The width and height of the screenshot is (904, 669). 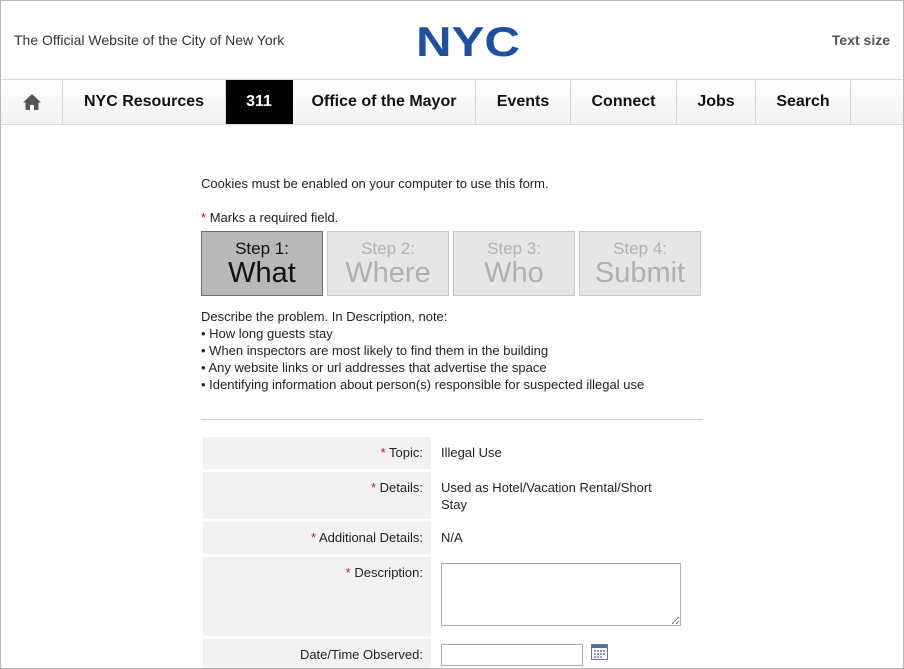 I want to click on details-value: Used as Hotel/Vacation Rental/Short Stay, so click(x=546, y=496).